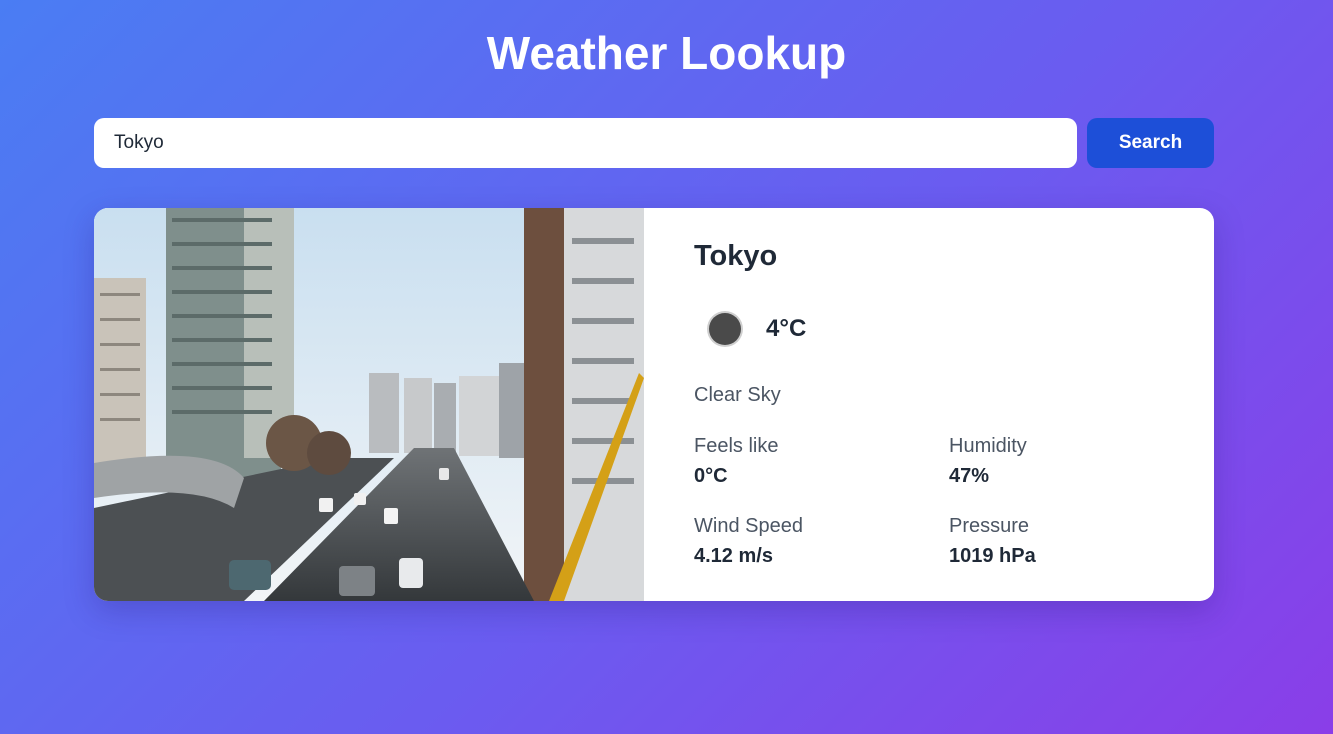  Describe the element at coordinates (1059, 541) in the screenshot. I see `pressure-stat: Pressure 1019 hPa` at that location.